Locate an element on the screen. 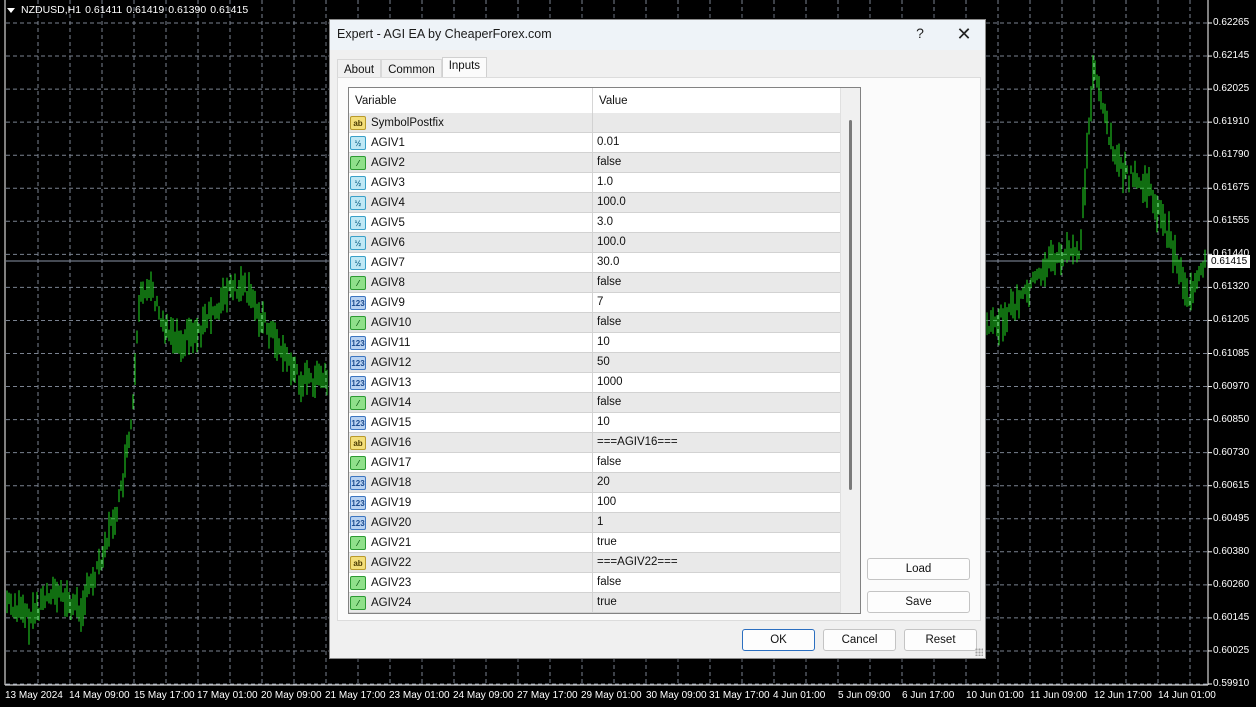  tab-inputs: Inputs is located at coordinates (464, 67).